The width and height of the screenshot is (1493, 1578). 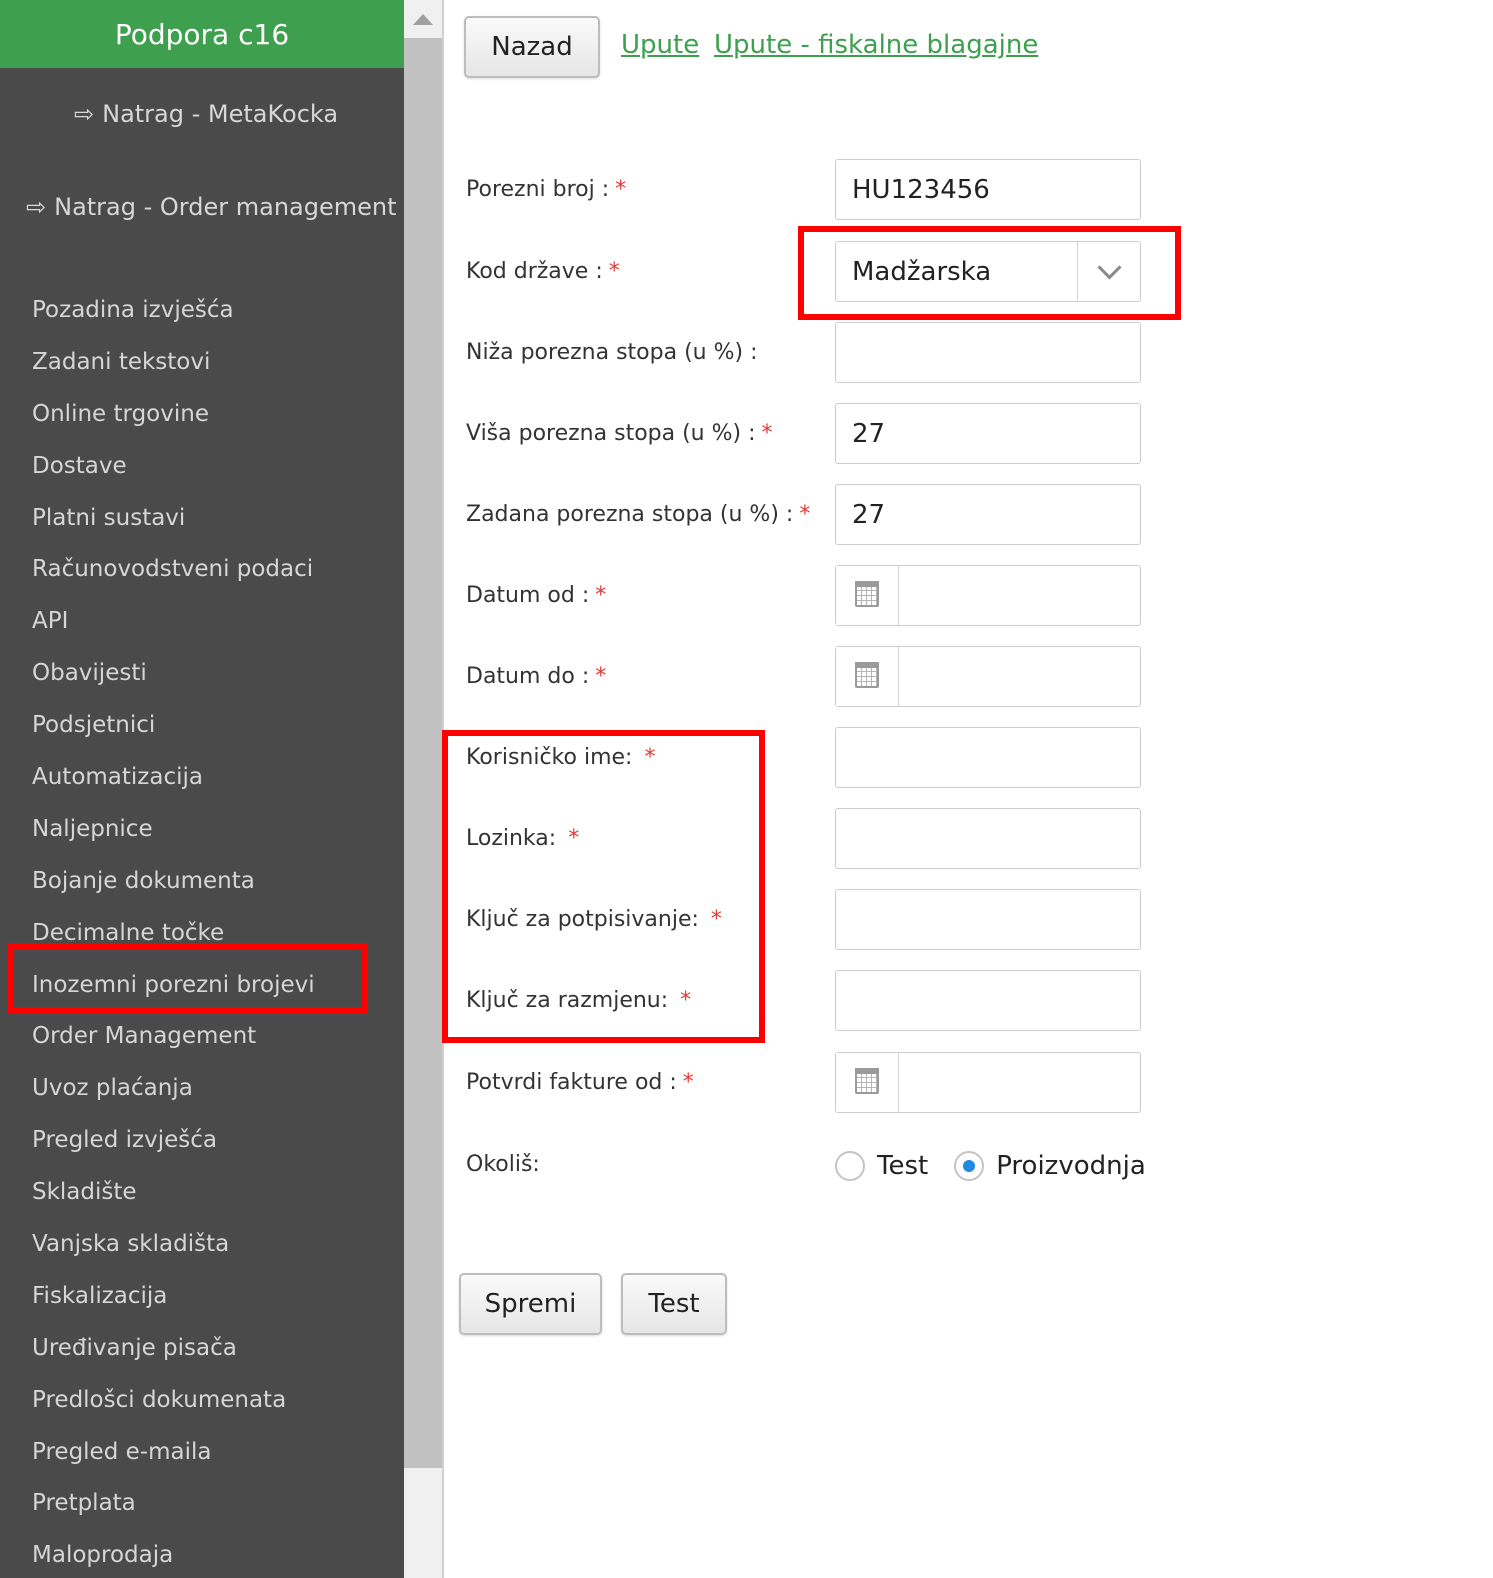 What do you see at coordinates (536, 676) in the screenshot?
I see `date-to-label: Datum do : *` at bounding box center [536, 676].